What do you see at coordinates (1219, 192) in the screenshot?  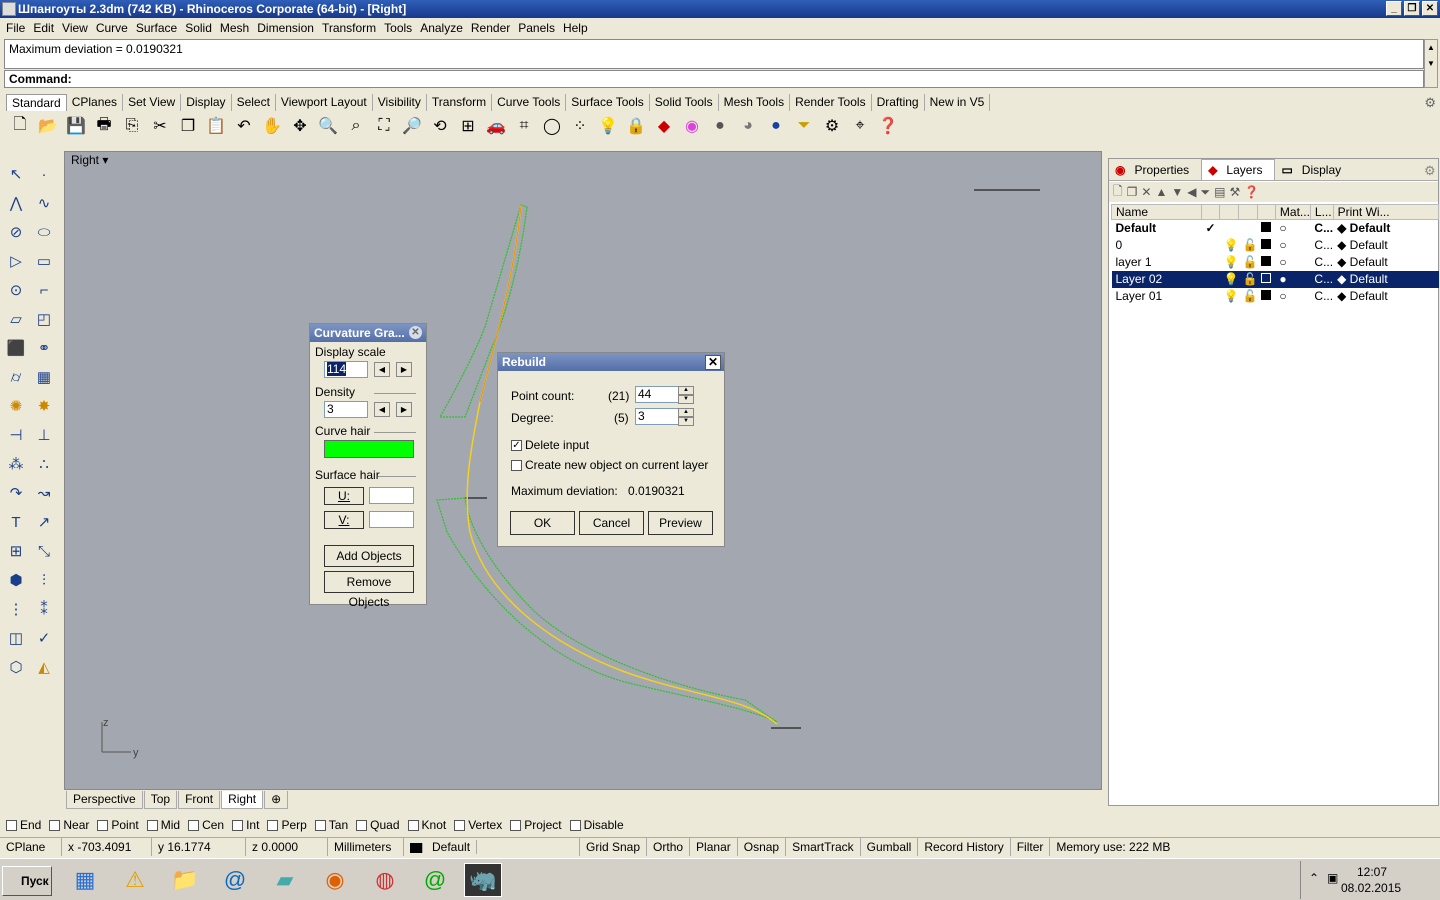 I see `layer-states-icon: ▤` at bounding box center [1219, 192].